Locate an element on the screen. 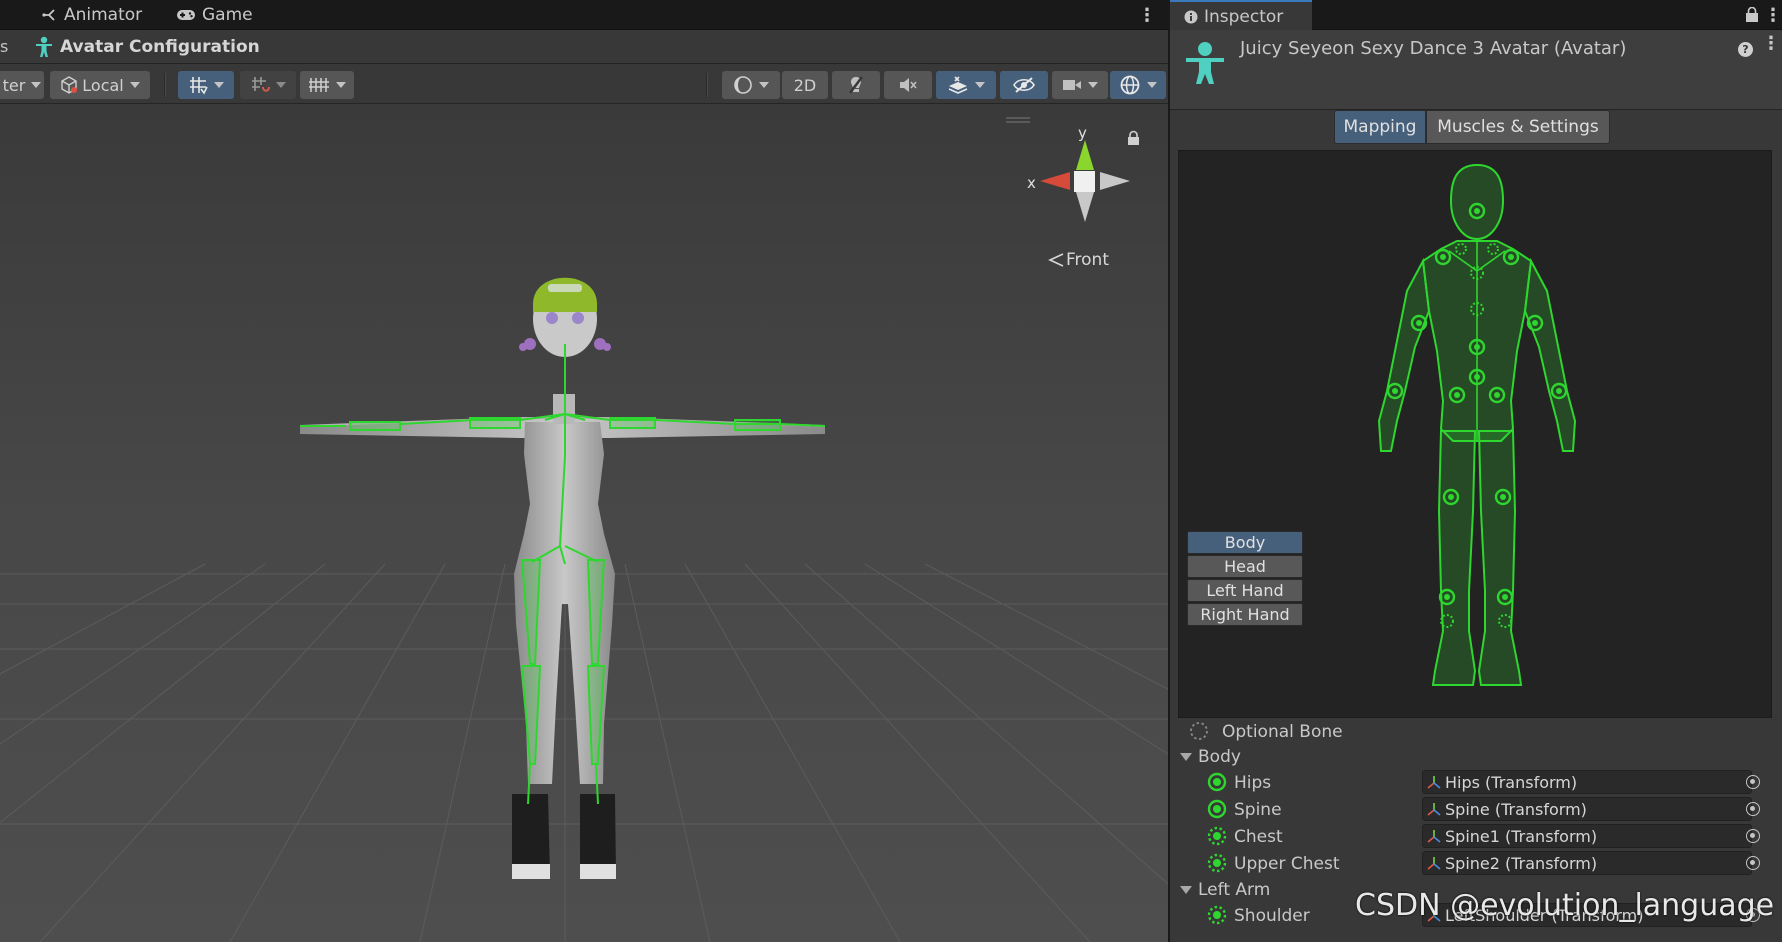 The width and height of the screenshot is (1782, 942). pivot-dropdown-label: ter is located at coordinates (14, 85).